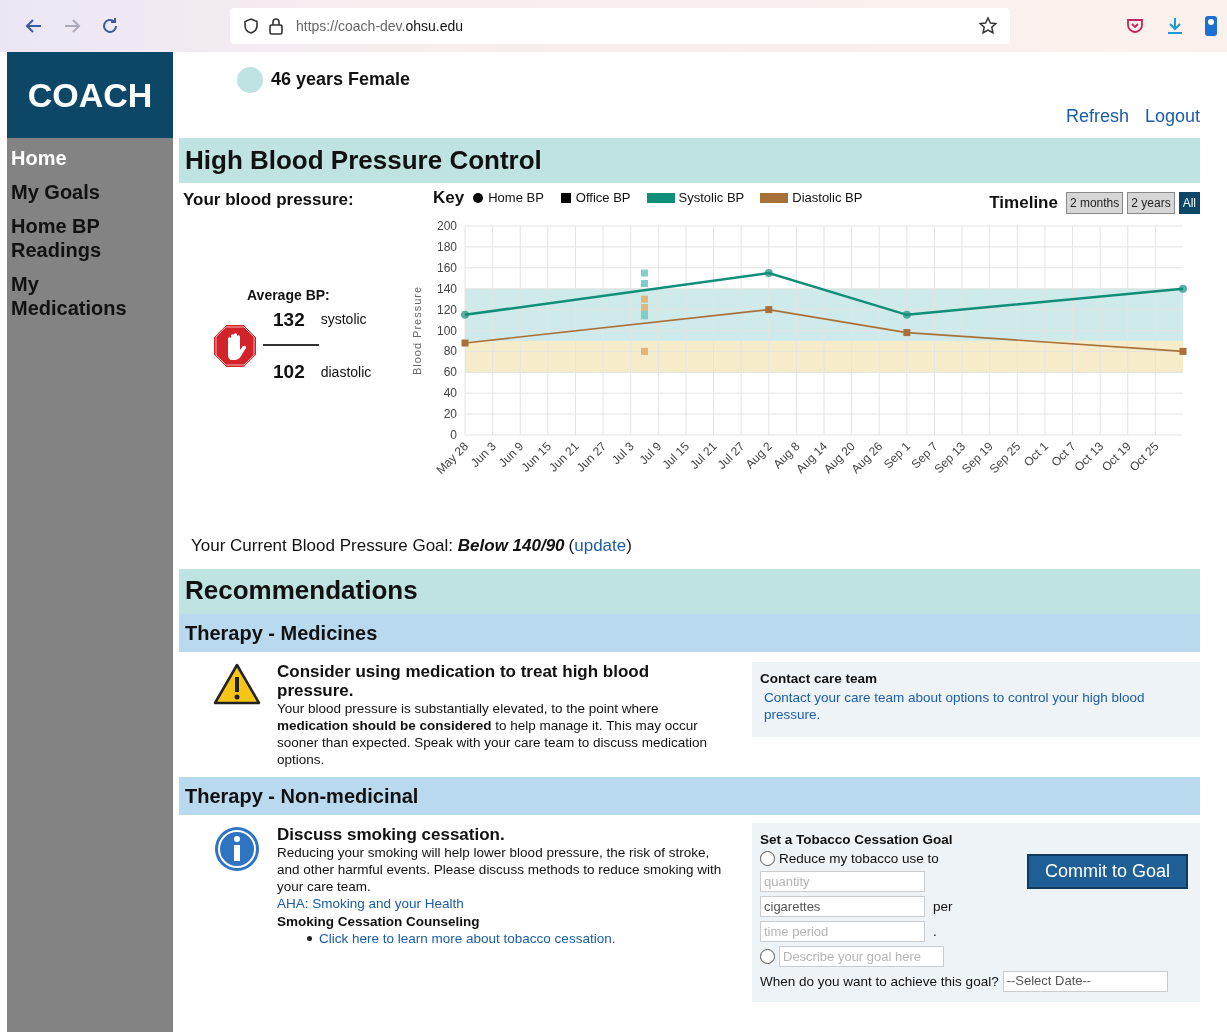  What do you see at coordinates (861, 957) in the screenshot?
I see `goal-field: Describe your goal here` at bounding box center [861, 957].